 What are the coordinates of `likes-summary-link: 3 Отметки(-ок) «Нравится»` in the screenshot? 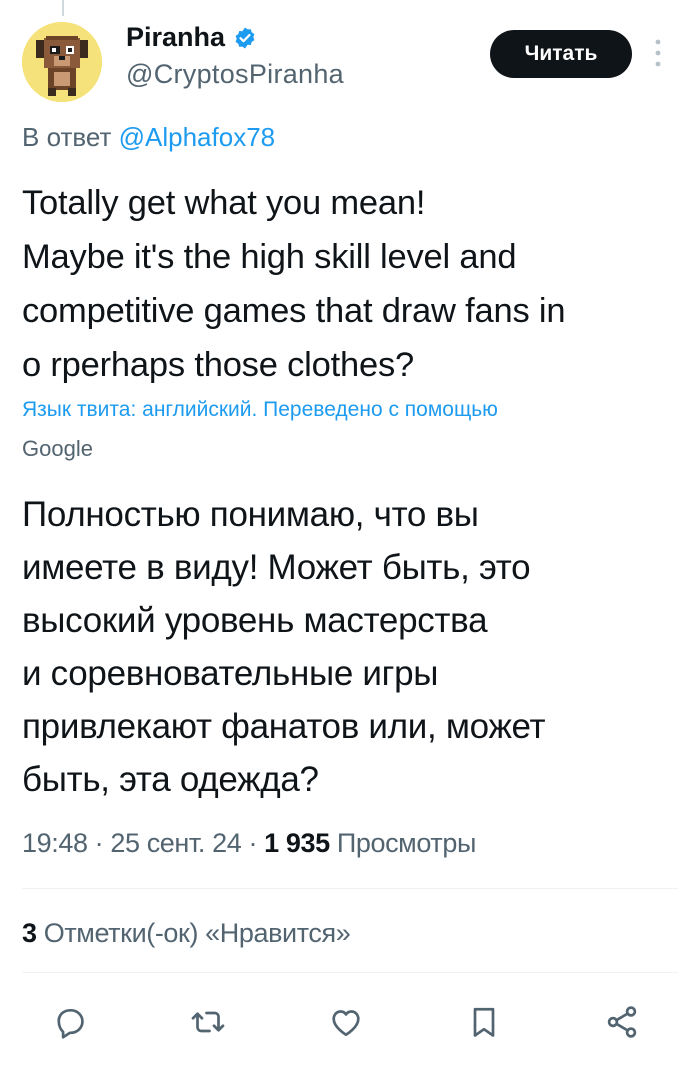 It's located at (186, 933).